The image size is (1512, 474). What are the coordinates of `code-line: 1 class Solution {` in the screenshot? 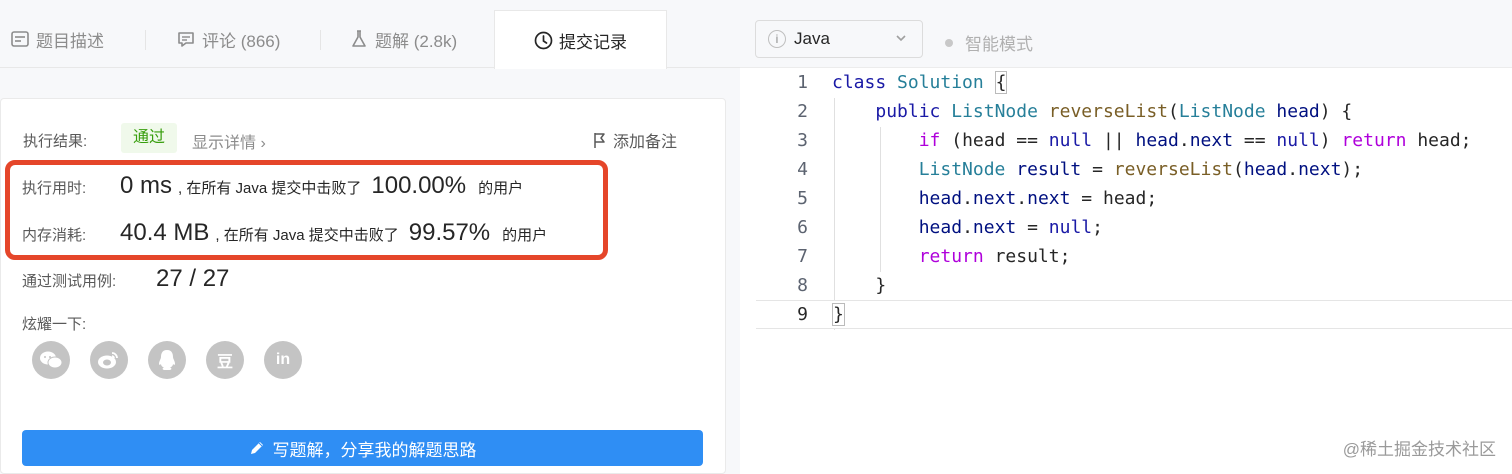 It's located at (1134, 82).